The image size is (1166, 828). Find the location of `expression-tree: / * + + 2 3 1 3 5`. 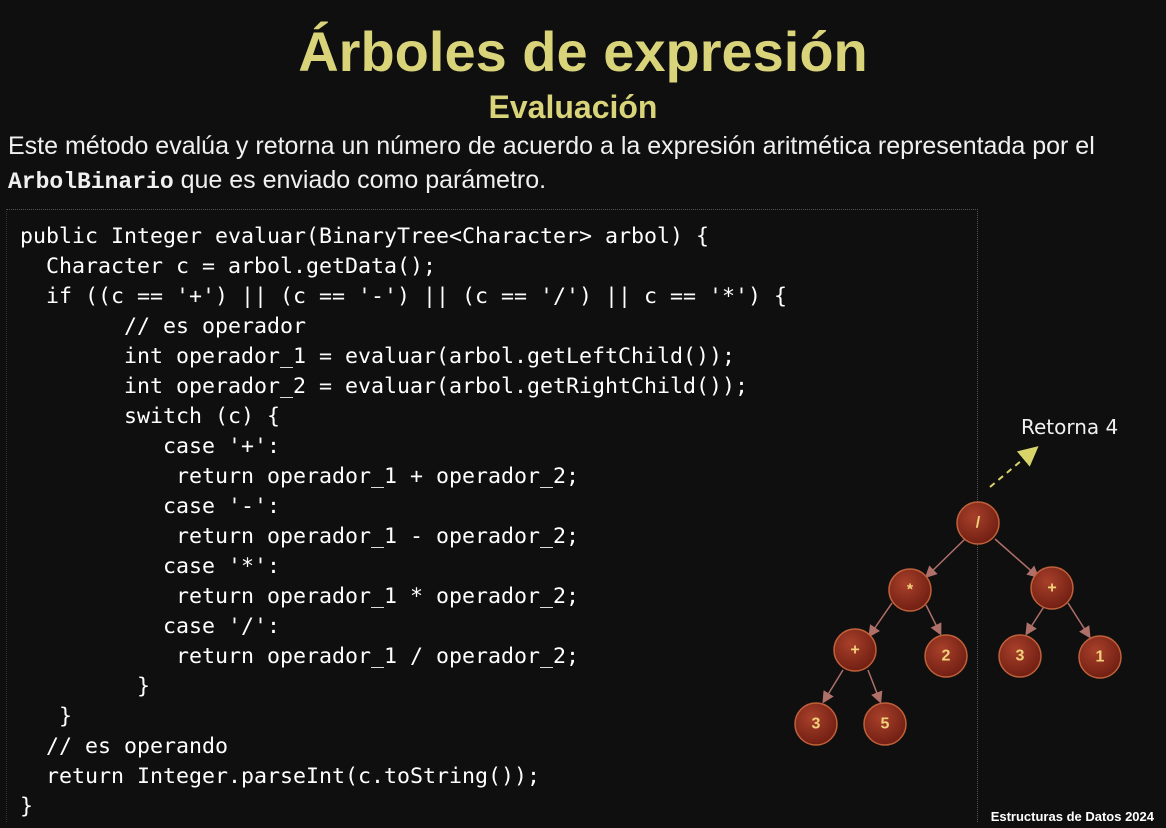

expression-tree: / * + + 2 3 1 3 5 is located at coordinates (958, 596).